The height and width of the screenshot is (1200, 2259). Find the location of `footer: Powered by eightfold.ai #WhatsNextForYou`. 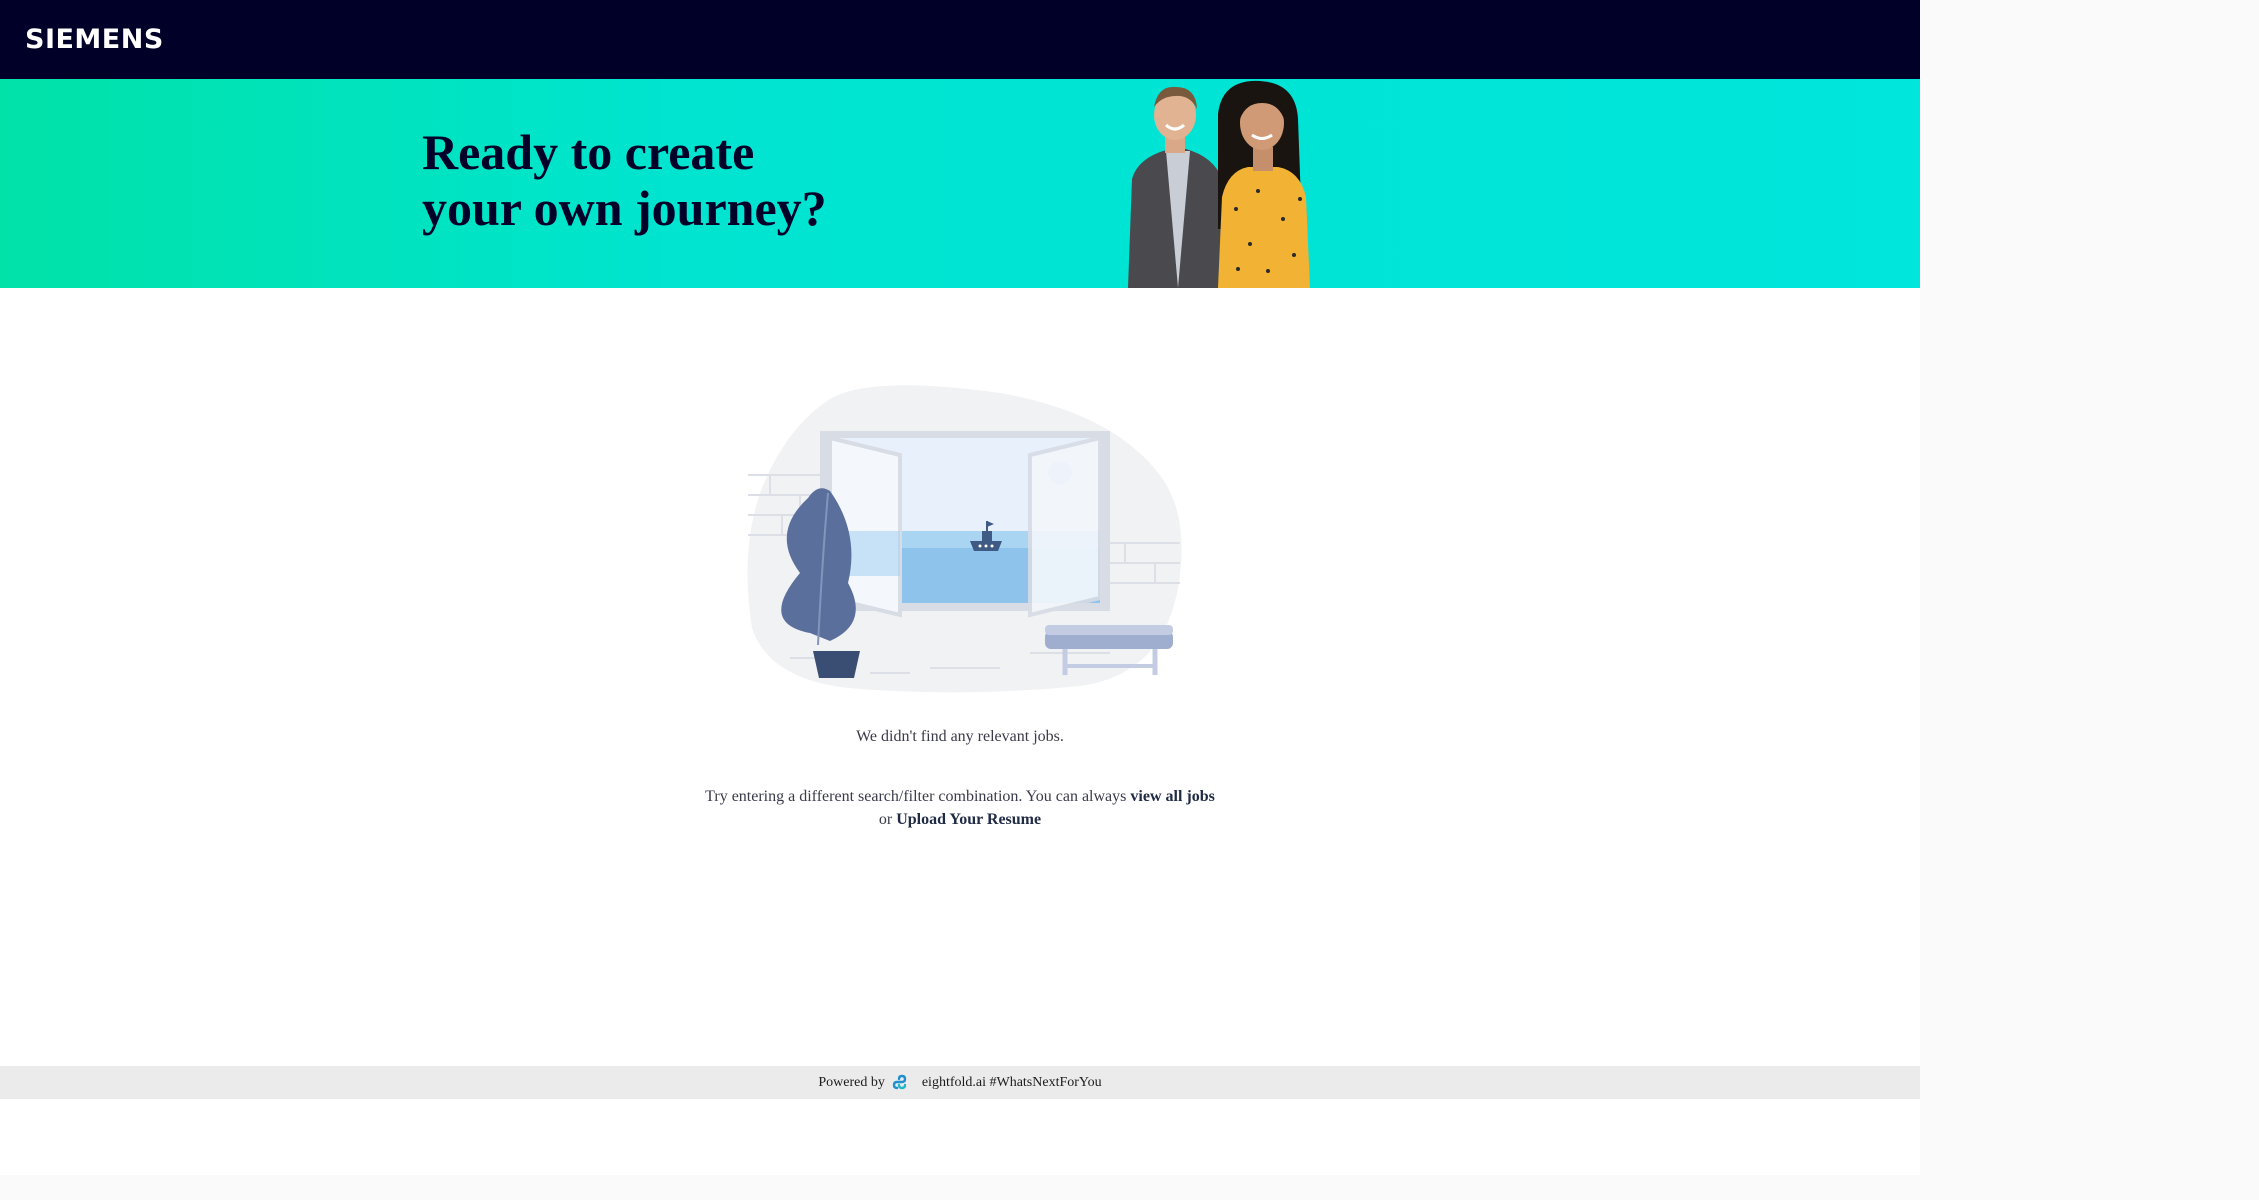

footer: Powered by eightfold.ai #WhatsNextForYou is located at coordinates (960, 1082).